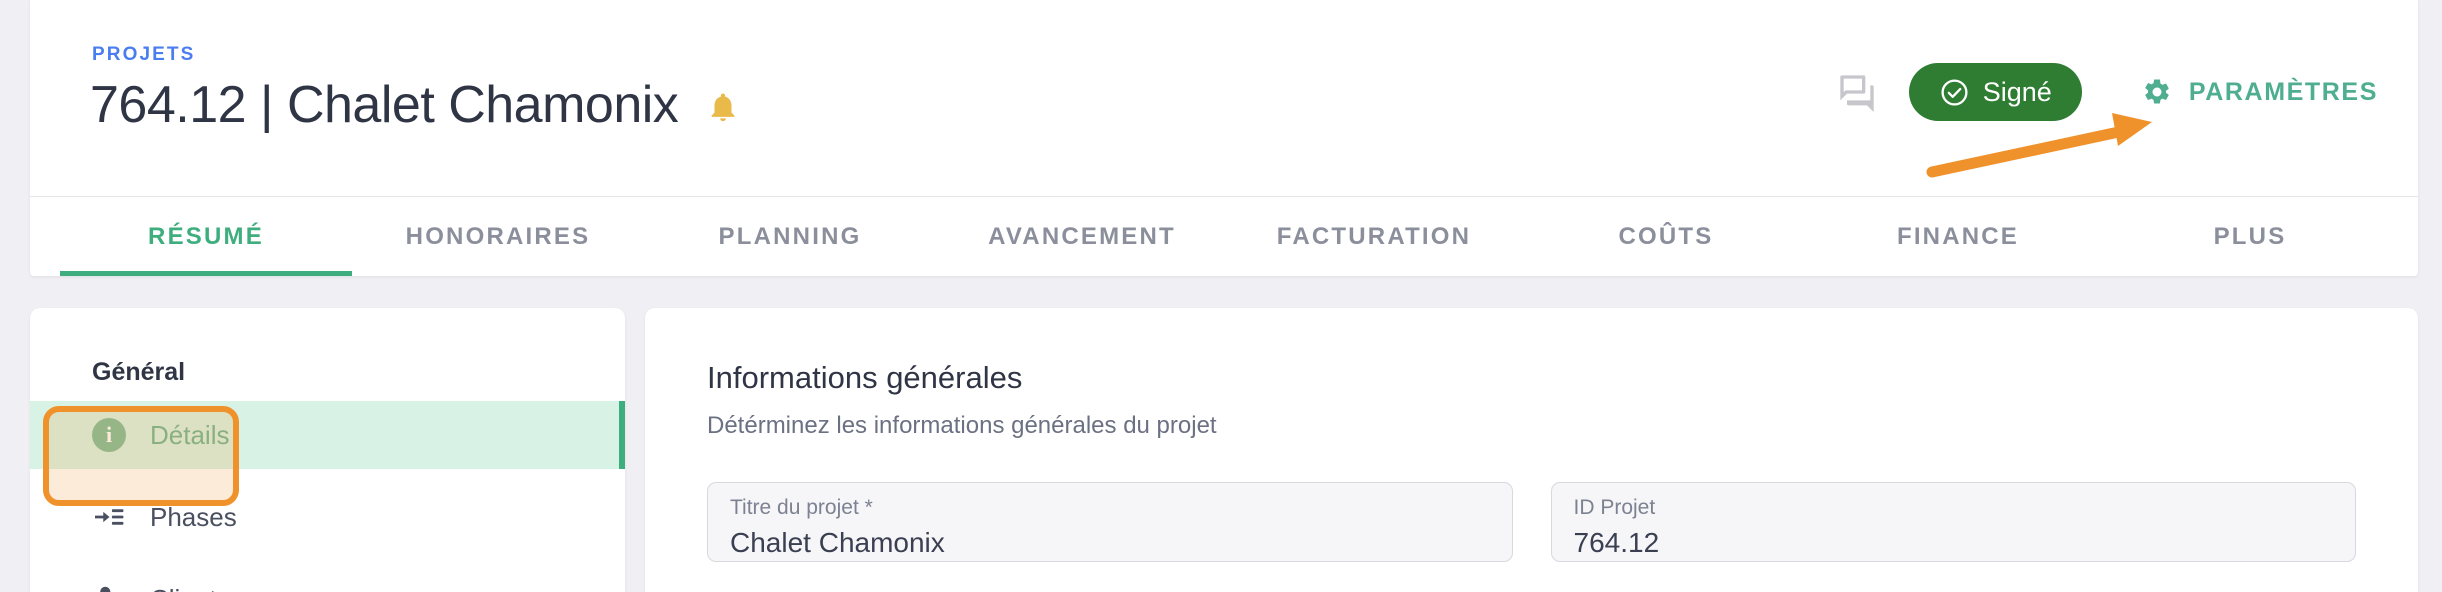  I want to click on tab-resume: RÉSUMÉ, so click(206, 236).